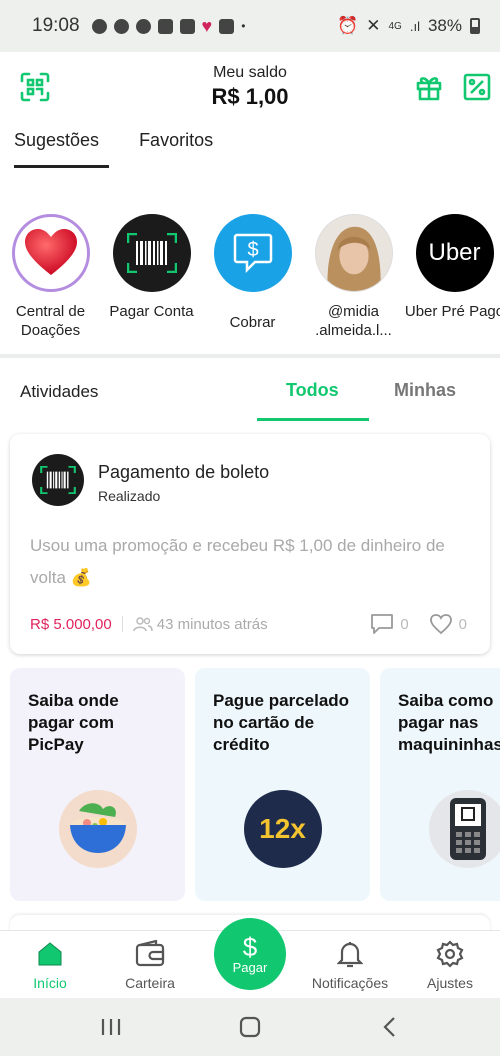  I want to click on installments-badge: 12x, so click(282, 829).